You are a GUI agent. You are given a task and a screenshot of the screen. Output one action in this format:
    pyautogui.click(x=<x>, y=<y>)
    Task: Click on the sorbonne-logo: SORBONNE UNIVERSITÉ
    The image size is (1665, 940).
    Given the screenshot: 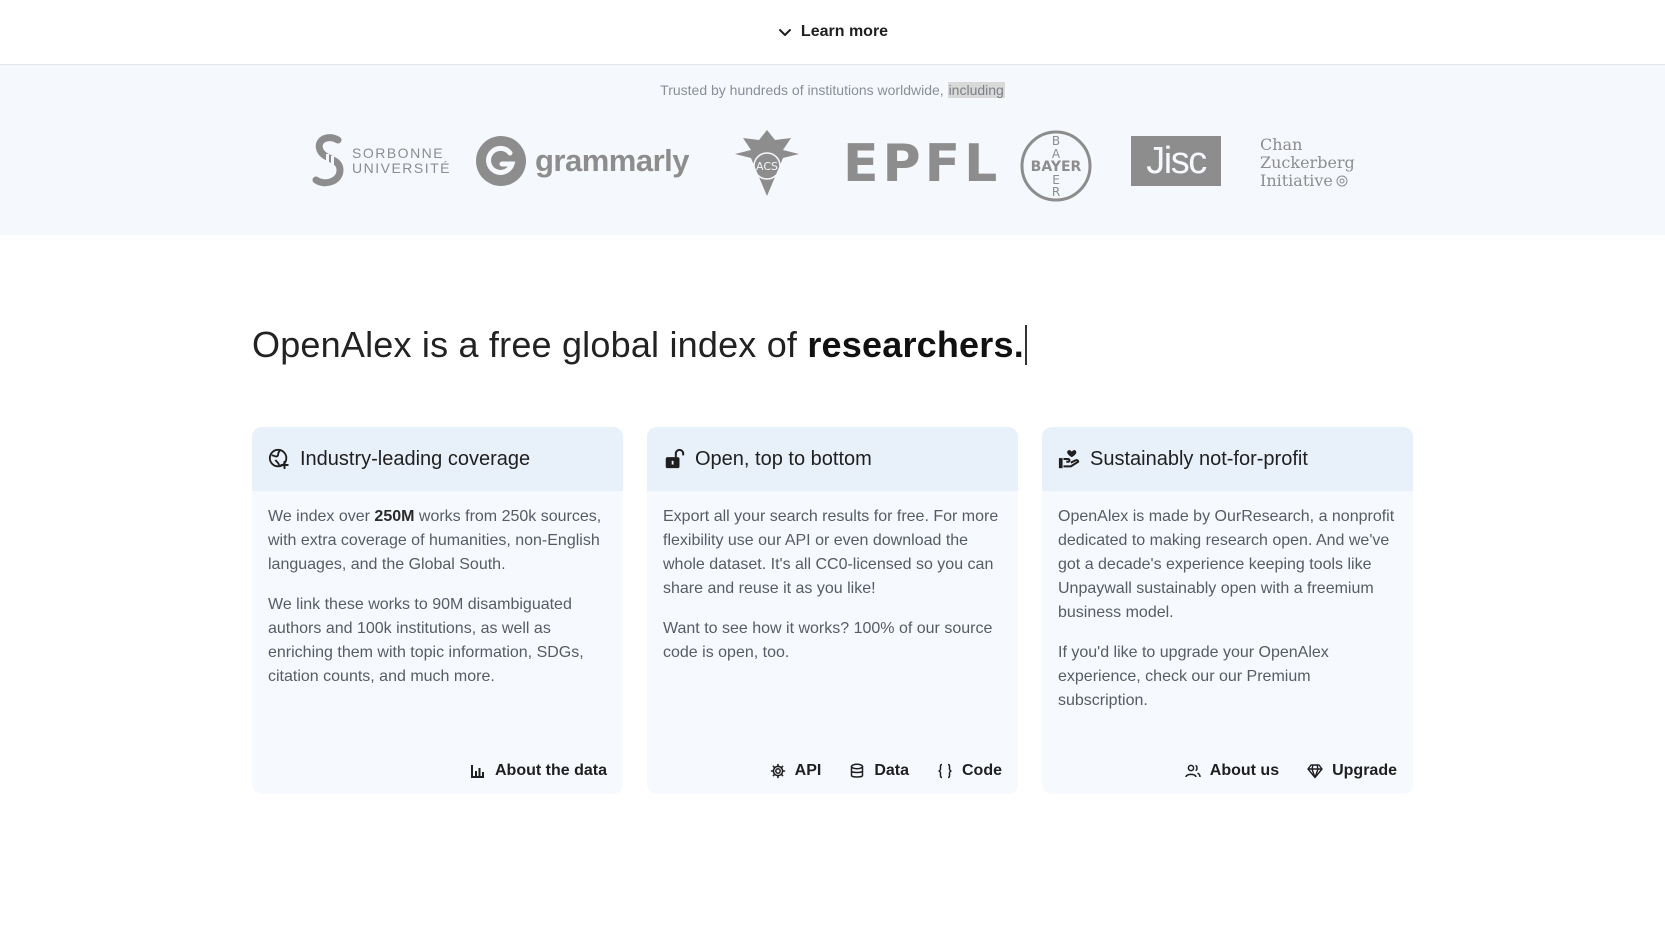 What is the action you would take?
    pyautogui.click(x=381, y=161)
    